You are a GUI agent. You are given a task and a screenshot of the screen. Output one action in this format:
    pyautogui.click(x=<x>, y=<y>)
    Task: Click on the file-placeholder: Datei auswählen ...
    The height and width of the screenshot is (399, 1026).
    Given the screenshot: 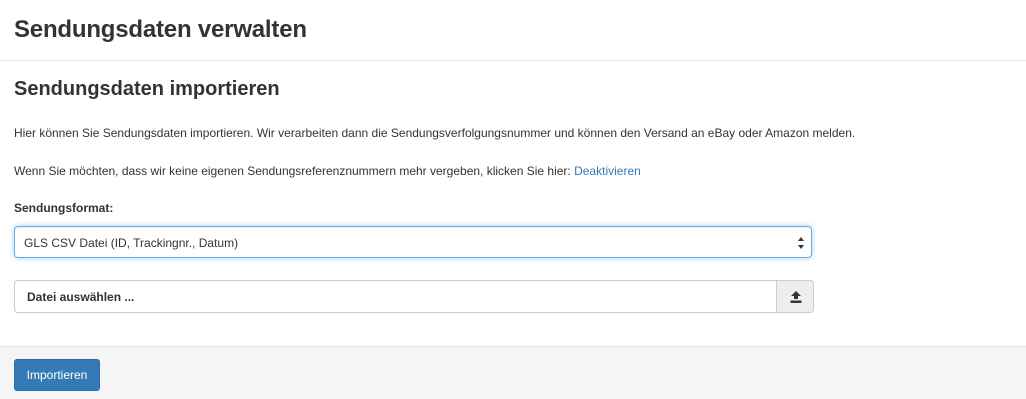 What is the action you would take?
    pyautogui.click(x=81, y=297)
    